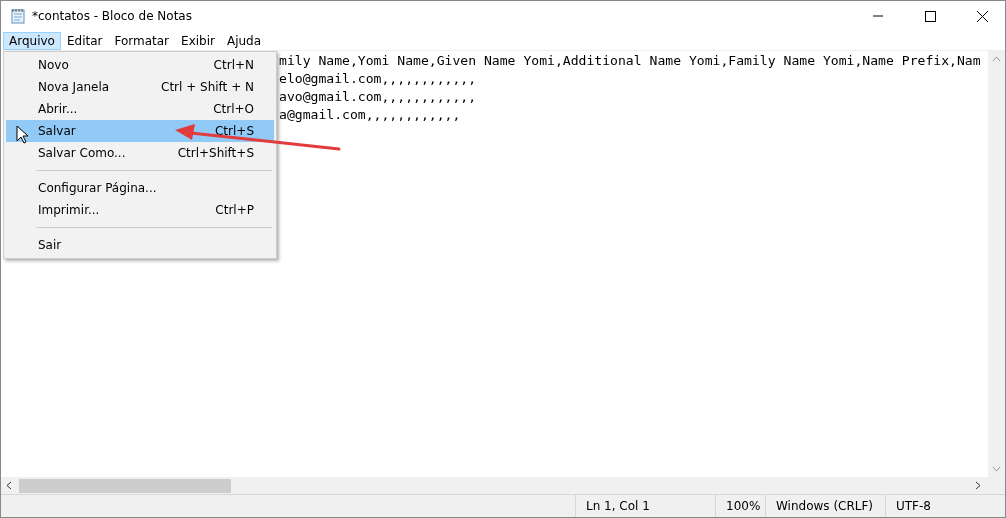 This screenshot has width=1006, height=518. Describe the element at coordinates (378, 97) in the screenshot. I see `text-line: avo@gmail.com,,,,,,,,,,,,` at that location.